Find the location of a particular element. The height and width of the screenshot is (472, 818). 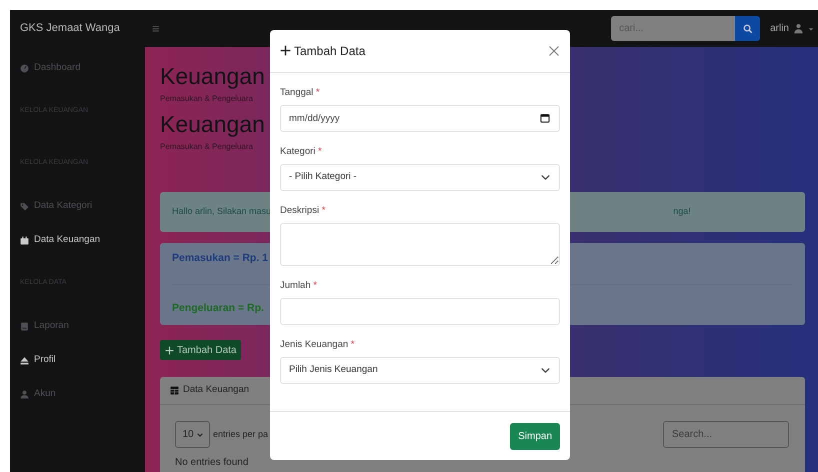

eject-icon is located at coordinates (24, 360).